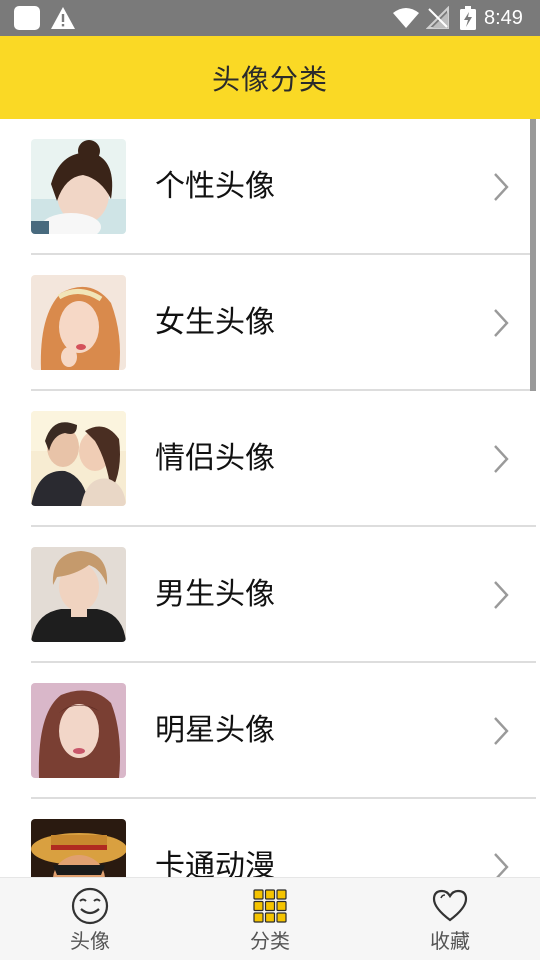 The image size is (540, 960). What do you see at coordinates (215, 186) in the screenshot?
I see `category-label: 个性头像` at bounding box center [215, 186].